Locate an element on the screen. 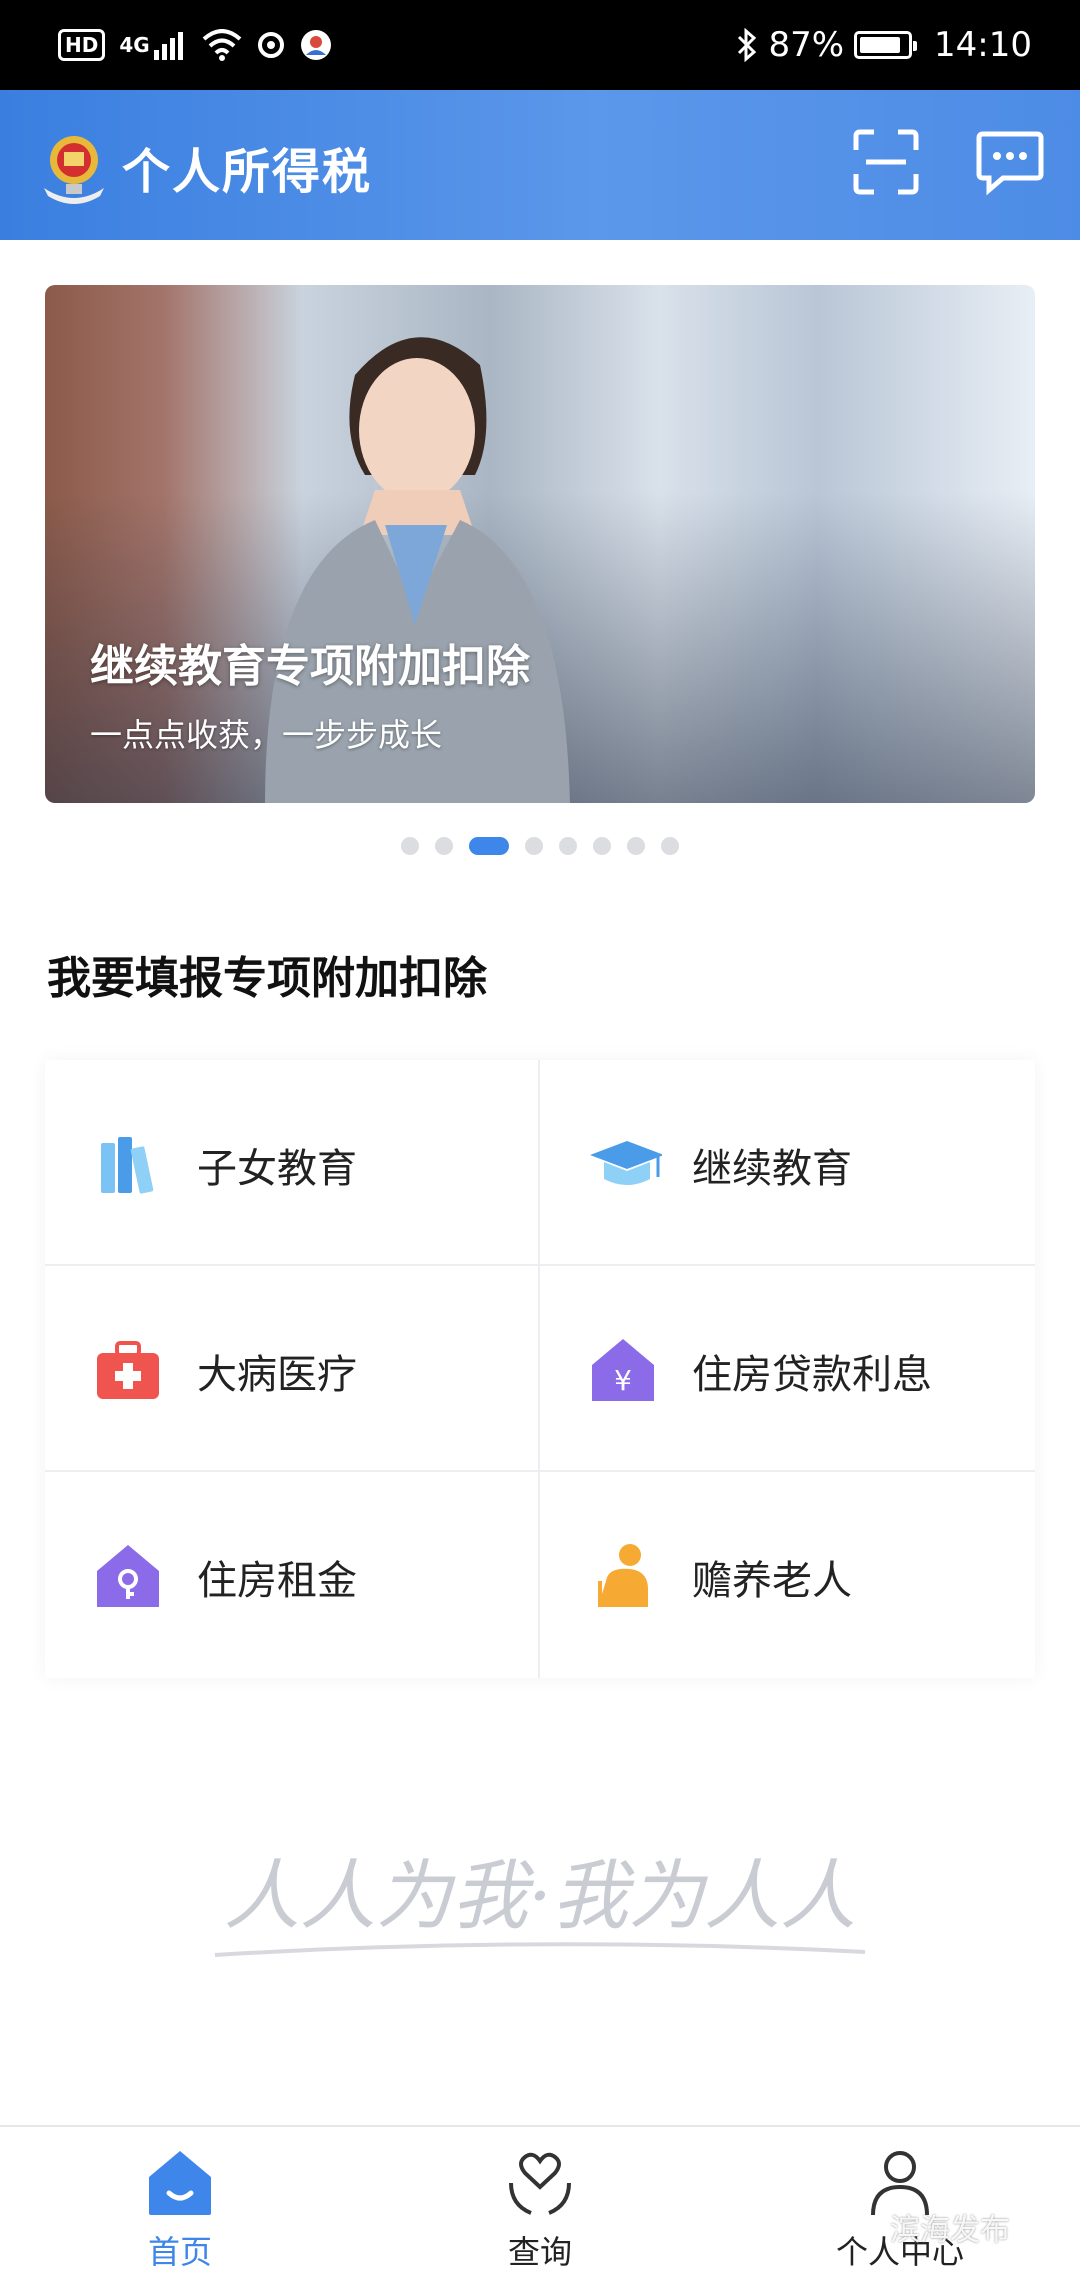  slogan: 人人为我·我为人人 is located at coordinates (540, 1905).